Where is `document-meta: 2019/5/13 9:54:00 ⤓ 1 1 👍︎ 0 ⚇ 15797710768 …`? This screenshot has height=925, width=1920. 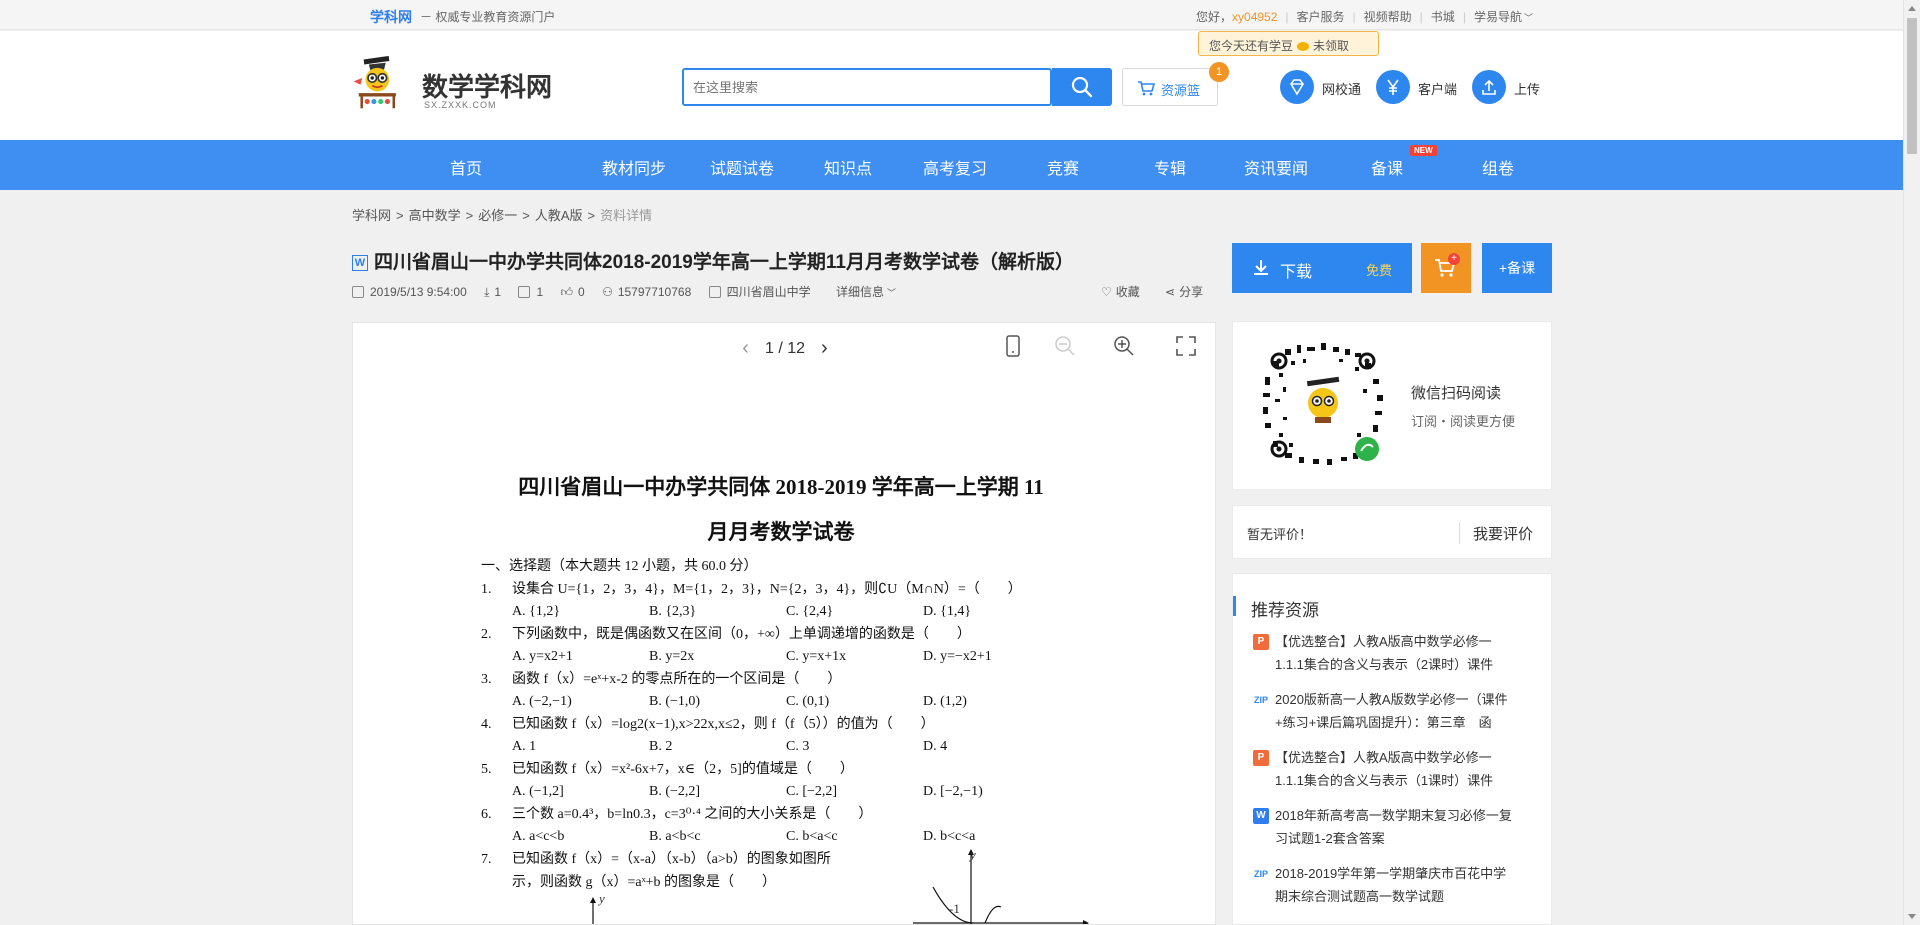
document-meta: 2019/5/13 9:54:00 ⤓ 1 1 👍︎ 0 ⚇ 15797710768 … is located at coordinates (638, 291).